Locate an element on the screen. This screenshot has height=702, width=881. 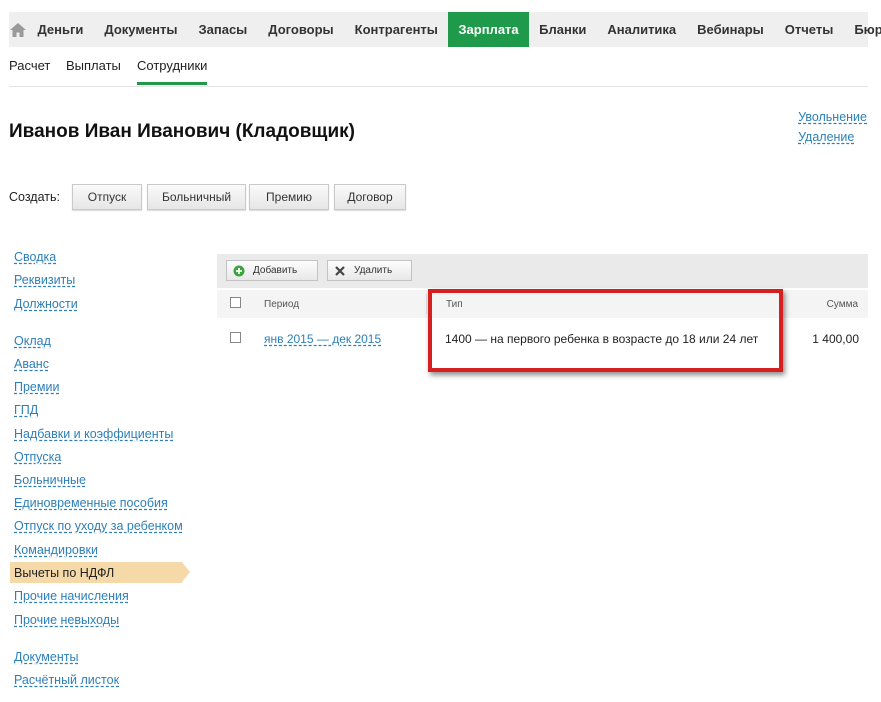
nav-analitika: Аналитика is located at coordinates (642, 29).